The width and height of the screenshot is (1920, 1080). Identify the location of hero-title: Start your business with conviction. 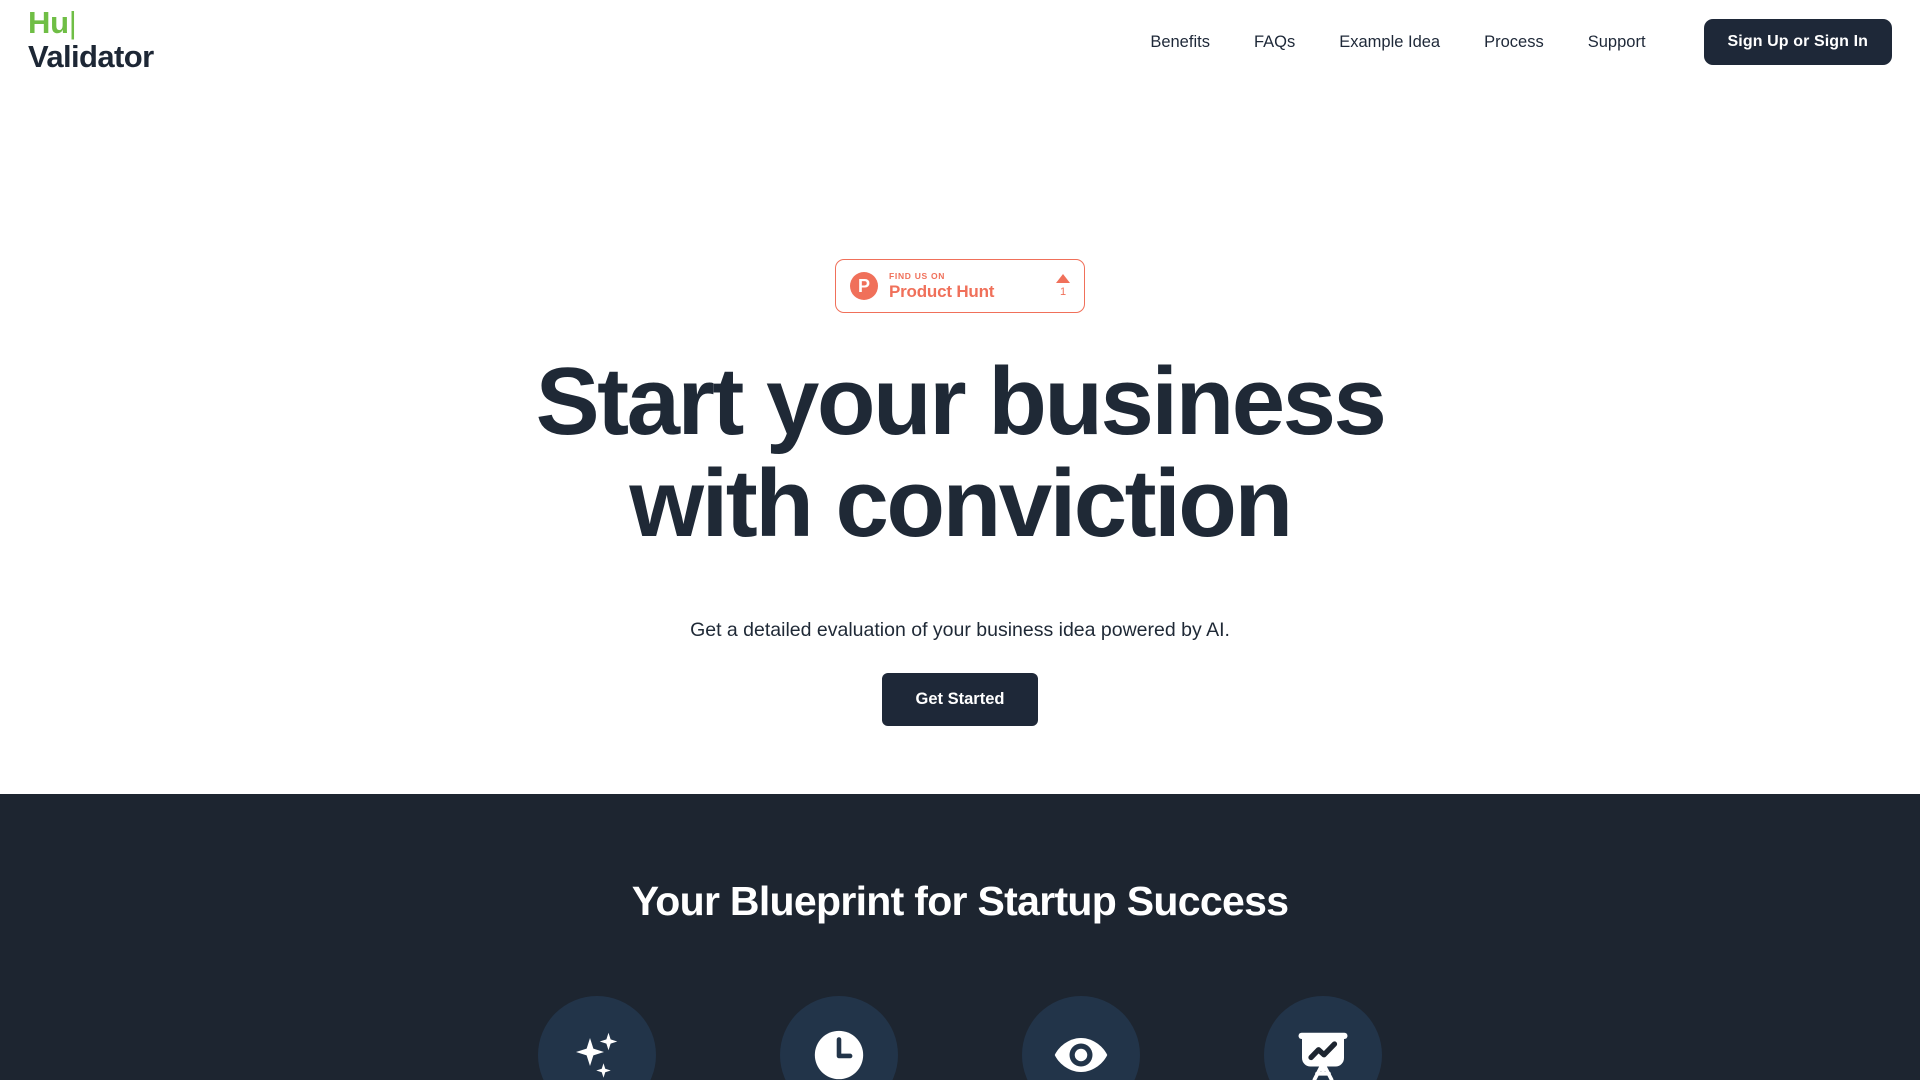
(961, 452).